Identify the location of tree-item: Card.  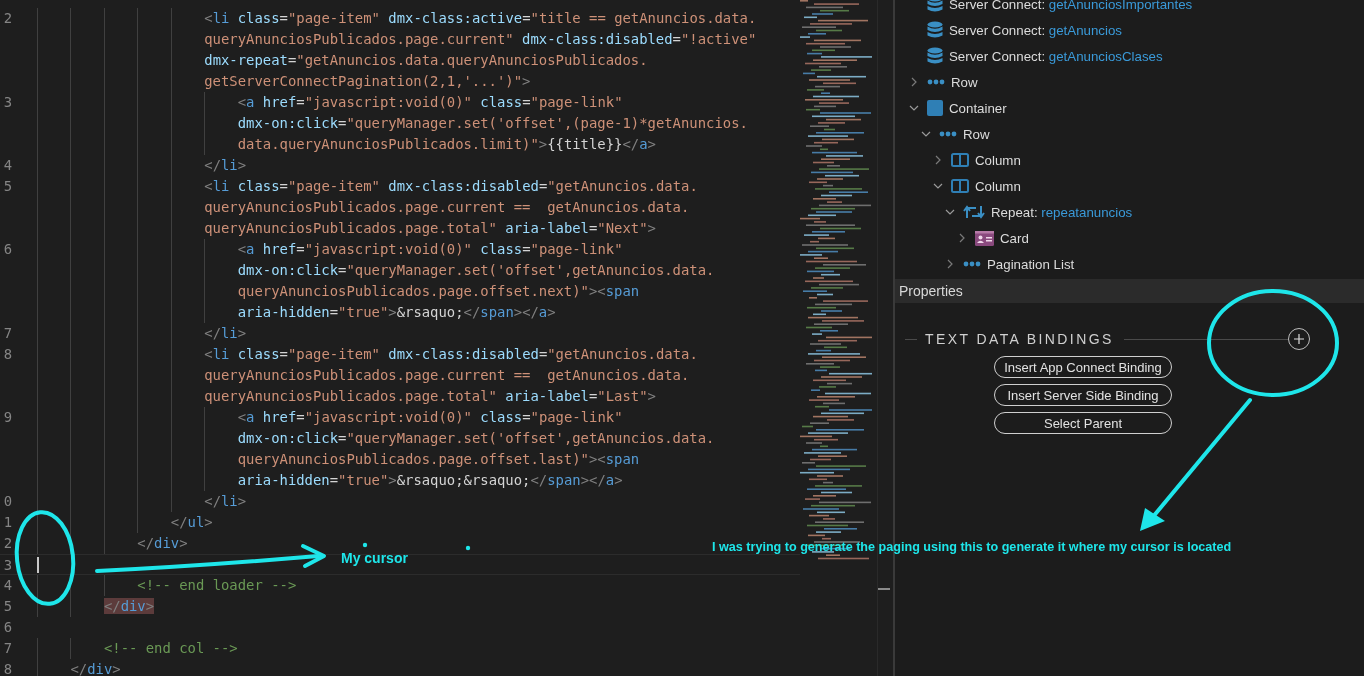
(1129, 238).